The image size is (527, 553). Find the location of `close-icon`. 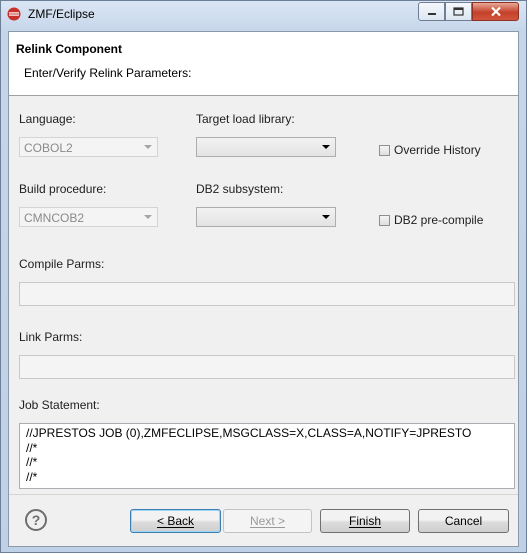

close-icon is located at coordinates (495, 11).